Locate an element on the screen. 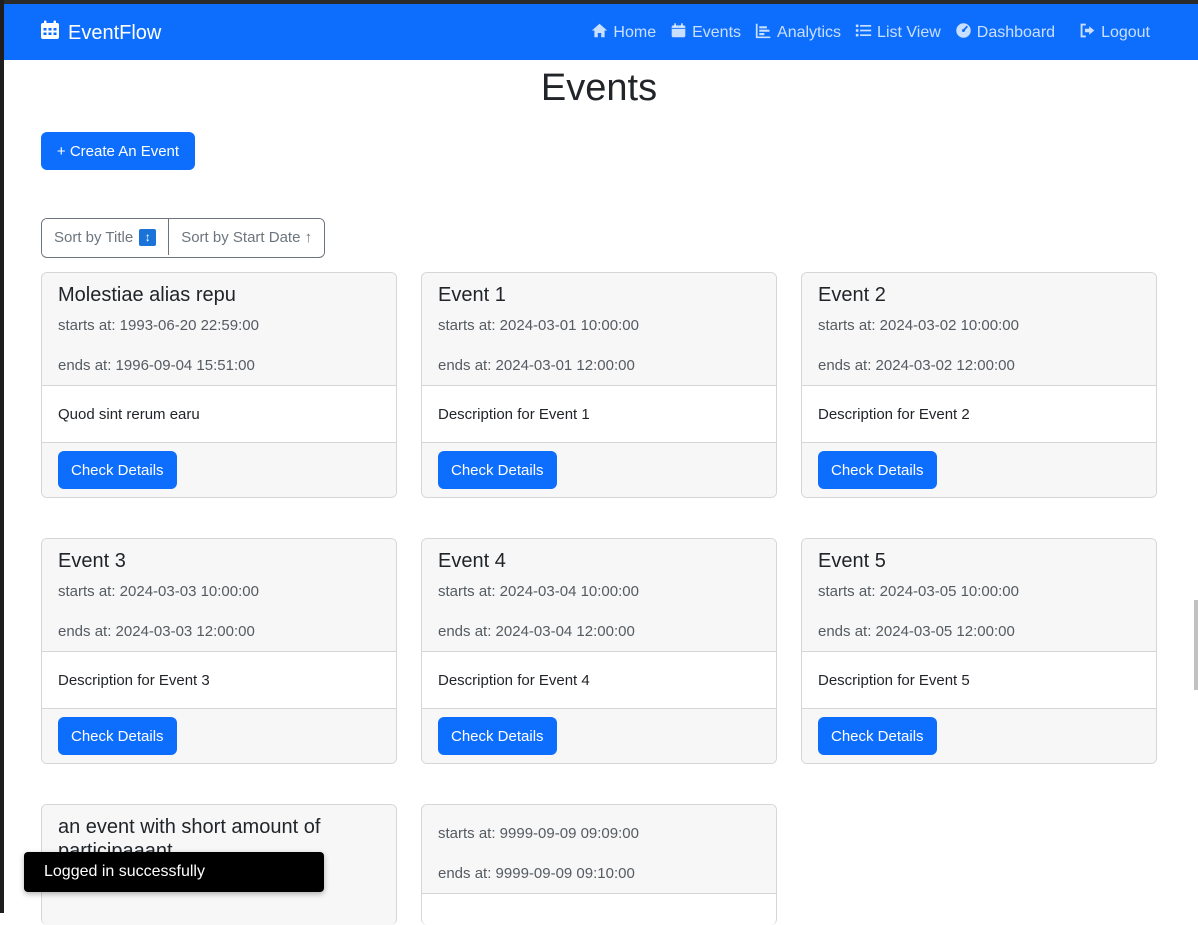  nav-events: Events is located at coordinates (705, 33).